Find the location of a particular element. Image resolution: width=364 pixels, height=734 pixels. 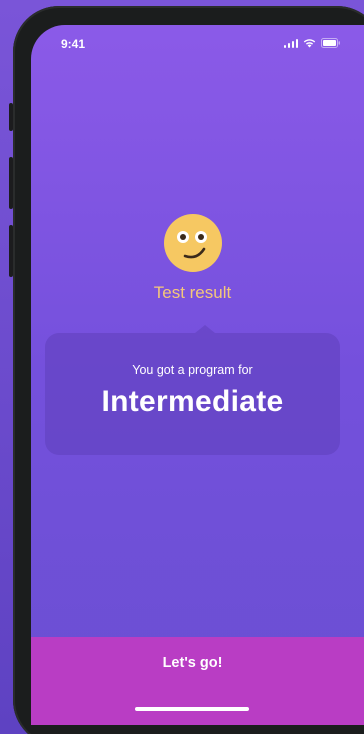

result-level: Intermediate is located at coordinates (192, 401).